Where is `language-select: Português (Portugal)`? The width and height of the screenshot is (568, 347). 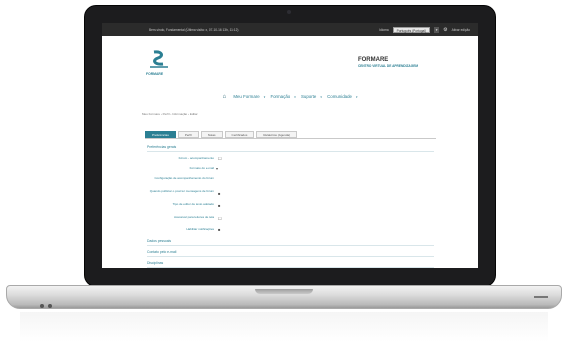
language-select: Português (Portugal) is located at coordinates (411, 29).